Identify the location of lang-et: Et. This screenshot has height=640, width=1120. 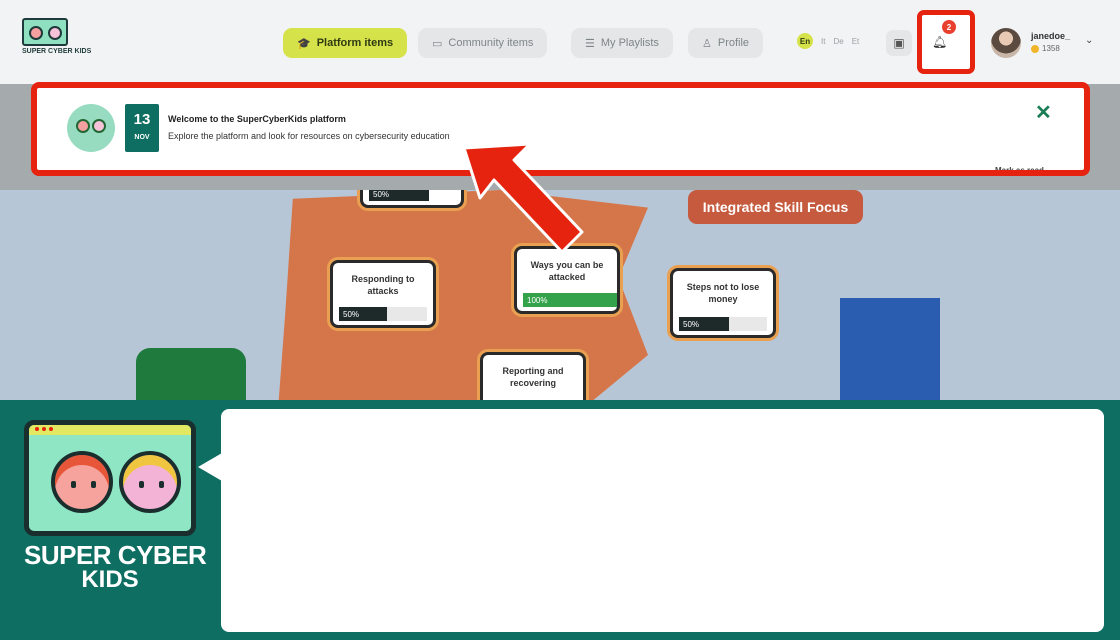
(856, 41).